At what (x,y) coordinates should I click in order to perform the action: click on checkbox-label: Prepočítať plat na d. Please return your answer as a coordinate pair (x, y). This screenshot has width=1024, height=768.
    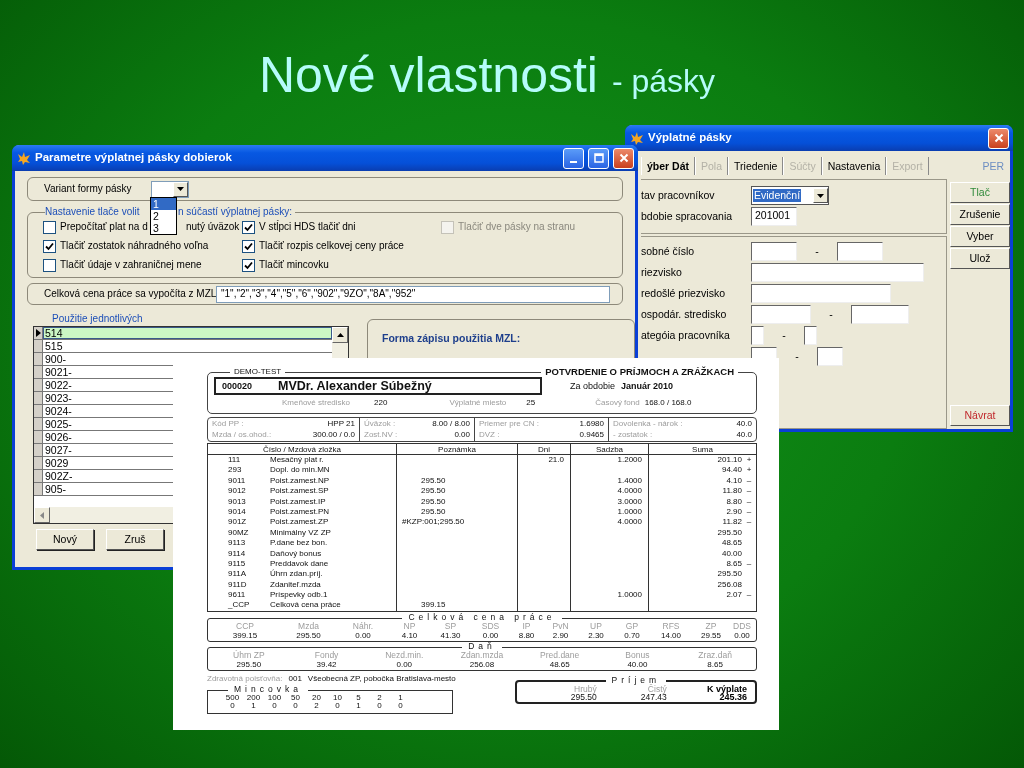
    Looking at the image, I should click on (104, 227).